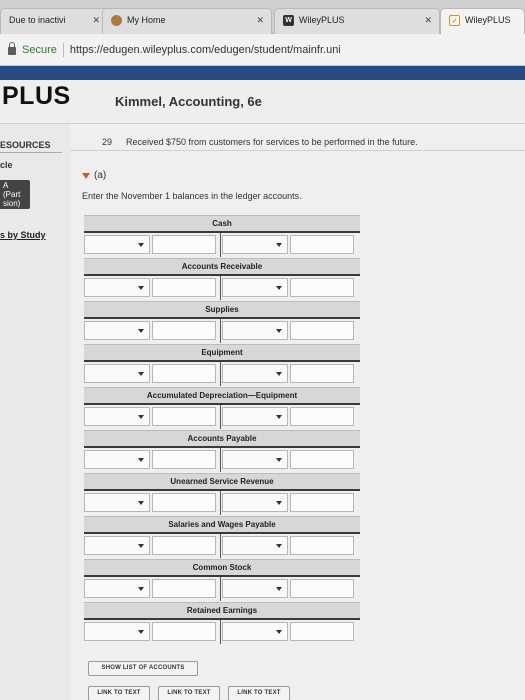 The width and height of the screenshot is (525, 700). I want to click on t-account: Equipment, so click(222, 365).